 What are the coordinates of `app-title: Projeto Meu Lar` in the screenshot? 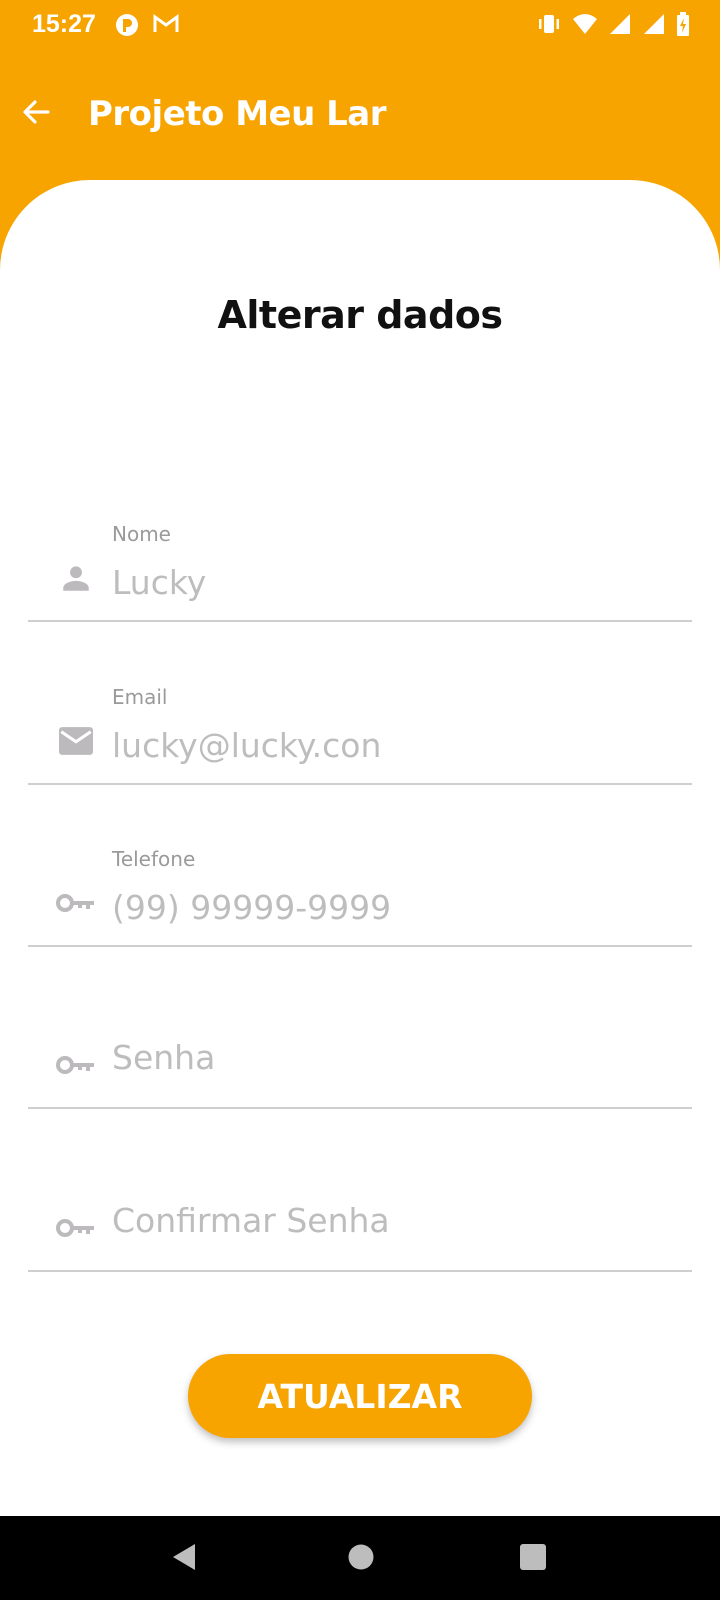 It's located at (237, 114).